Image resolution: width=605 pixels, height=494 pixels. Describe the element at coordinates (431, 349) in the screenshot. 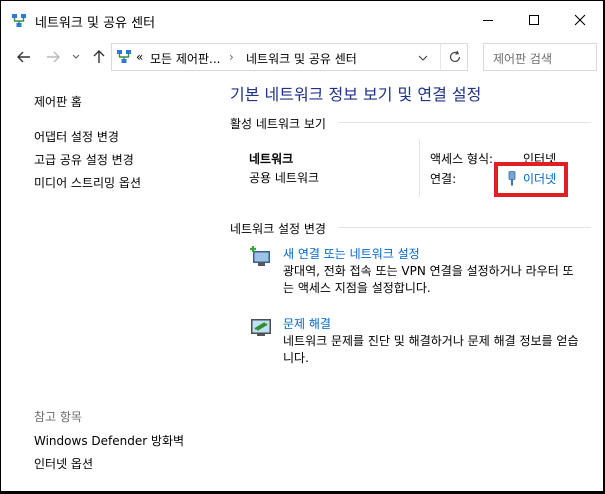

I see `troubleshoot-description: 네트워크 문제를 진단 및 해결하거나 문제 해결 정보를 얻습니다.` at that location.